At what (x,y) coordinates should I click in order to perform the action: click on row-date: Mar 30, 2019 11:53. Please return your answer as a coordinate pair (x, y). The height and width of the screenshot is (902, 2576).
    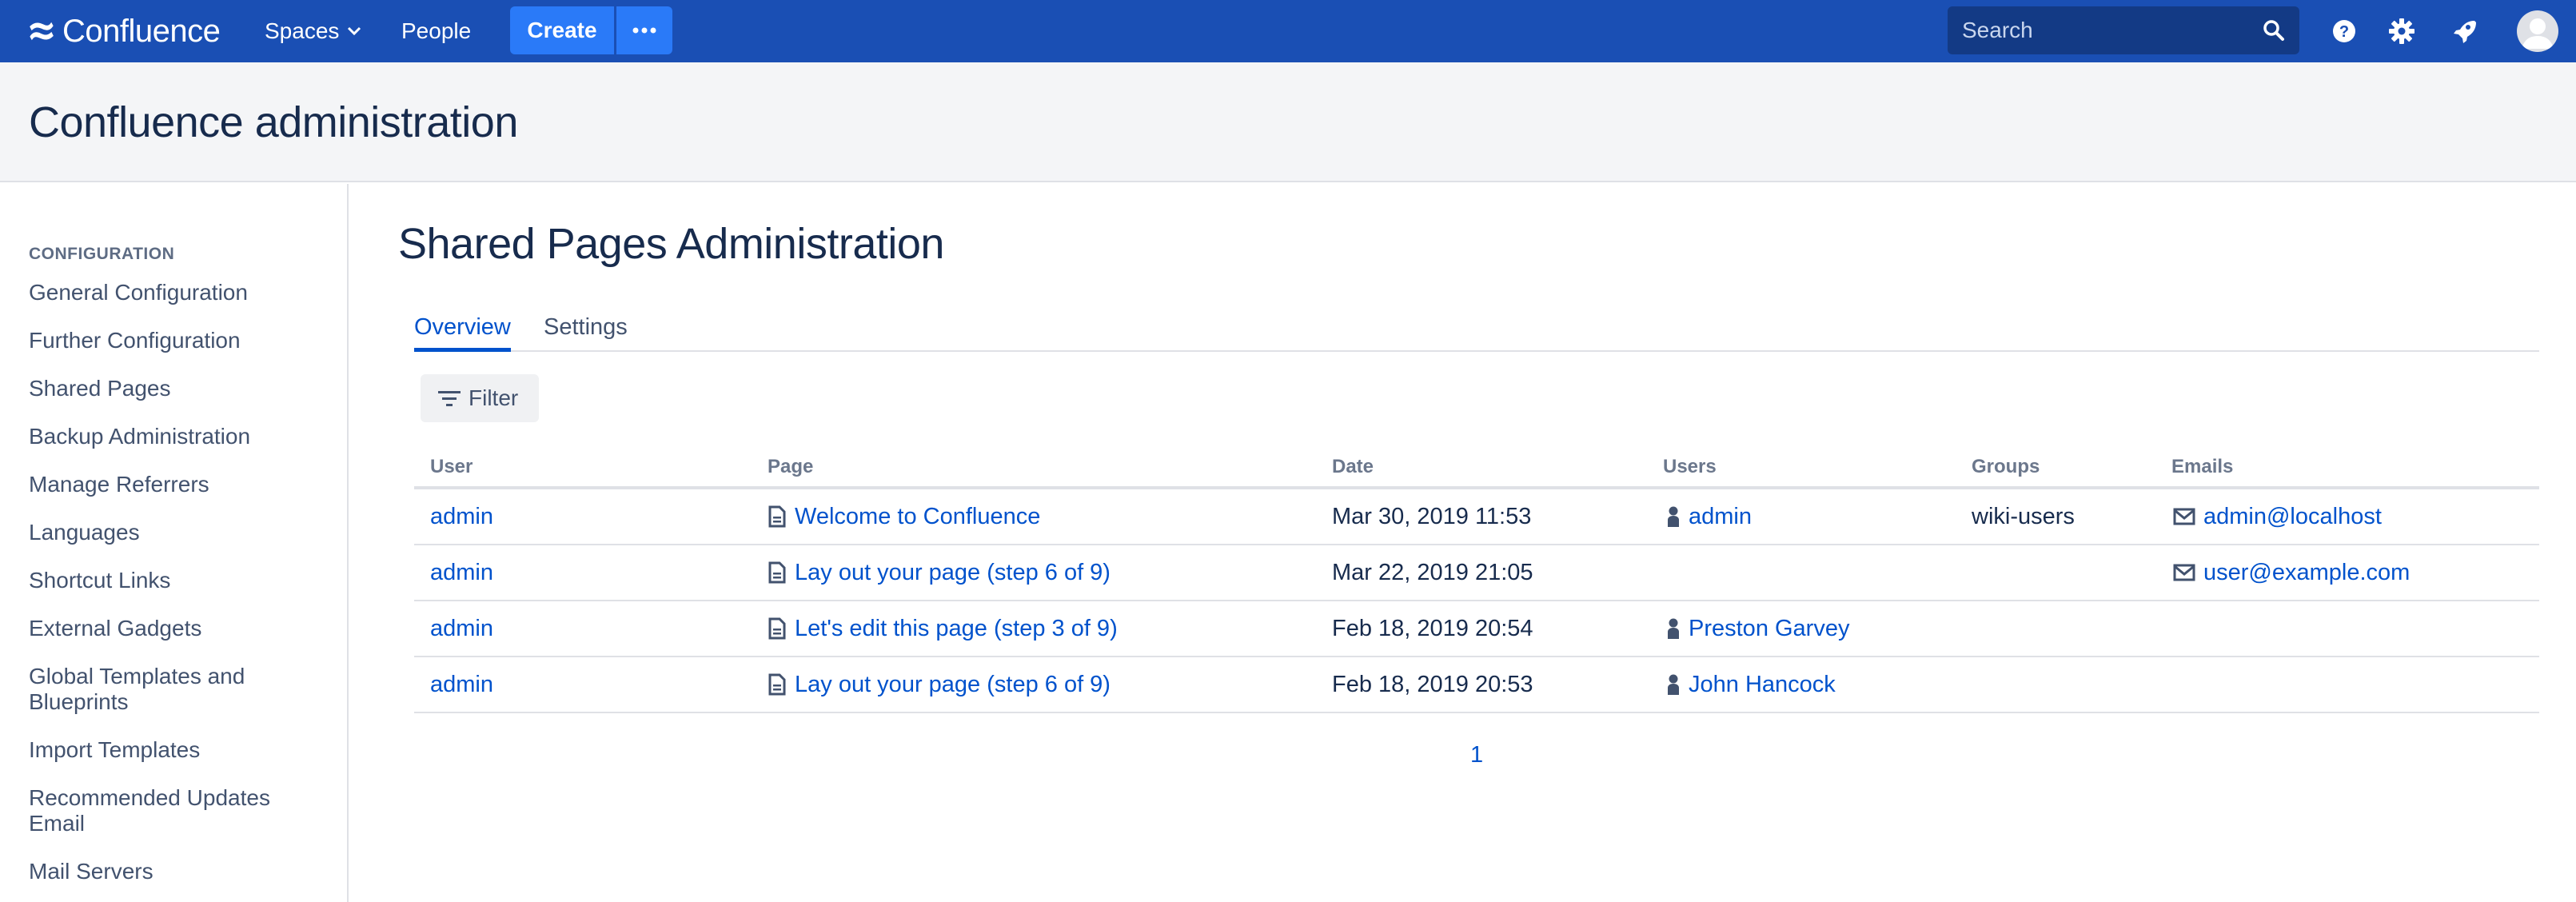
    Looking at the image, I should click on (1432, 516).